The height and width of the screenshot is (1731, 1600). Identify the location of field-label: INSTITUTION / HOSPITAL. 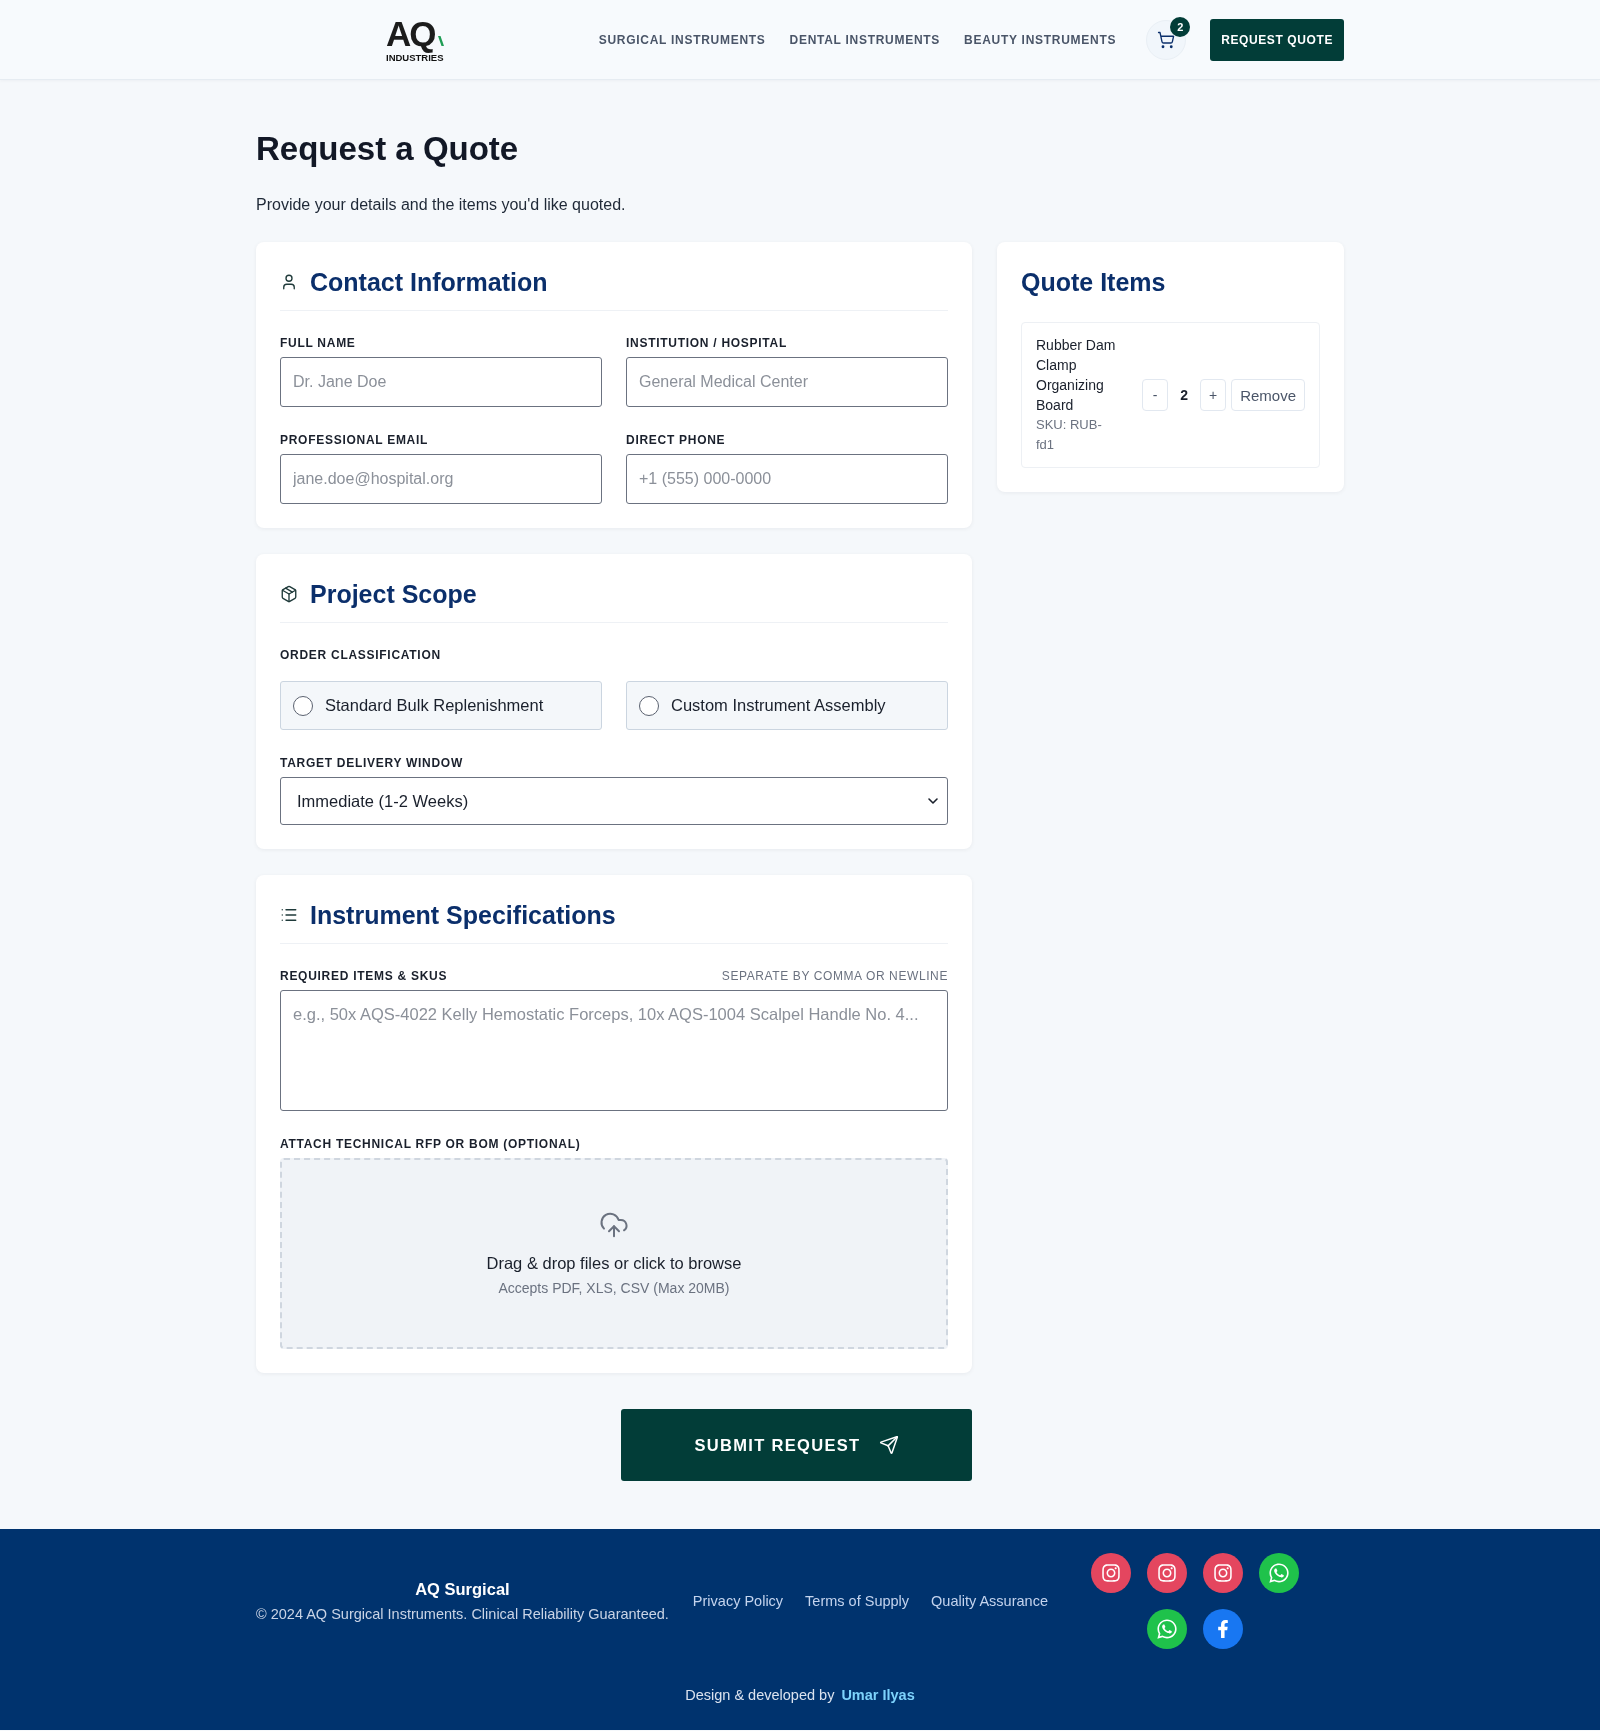
(707, 343).